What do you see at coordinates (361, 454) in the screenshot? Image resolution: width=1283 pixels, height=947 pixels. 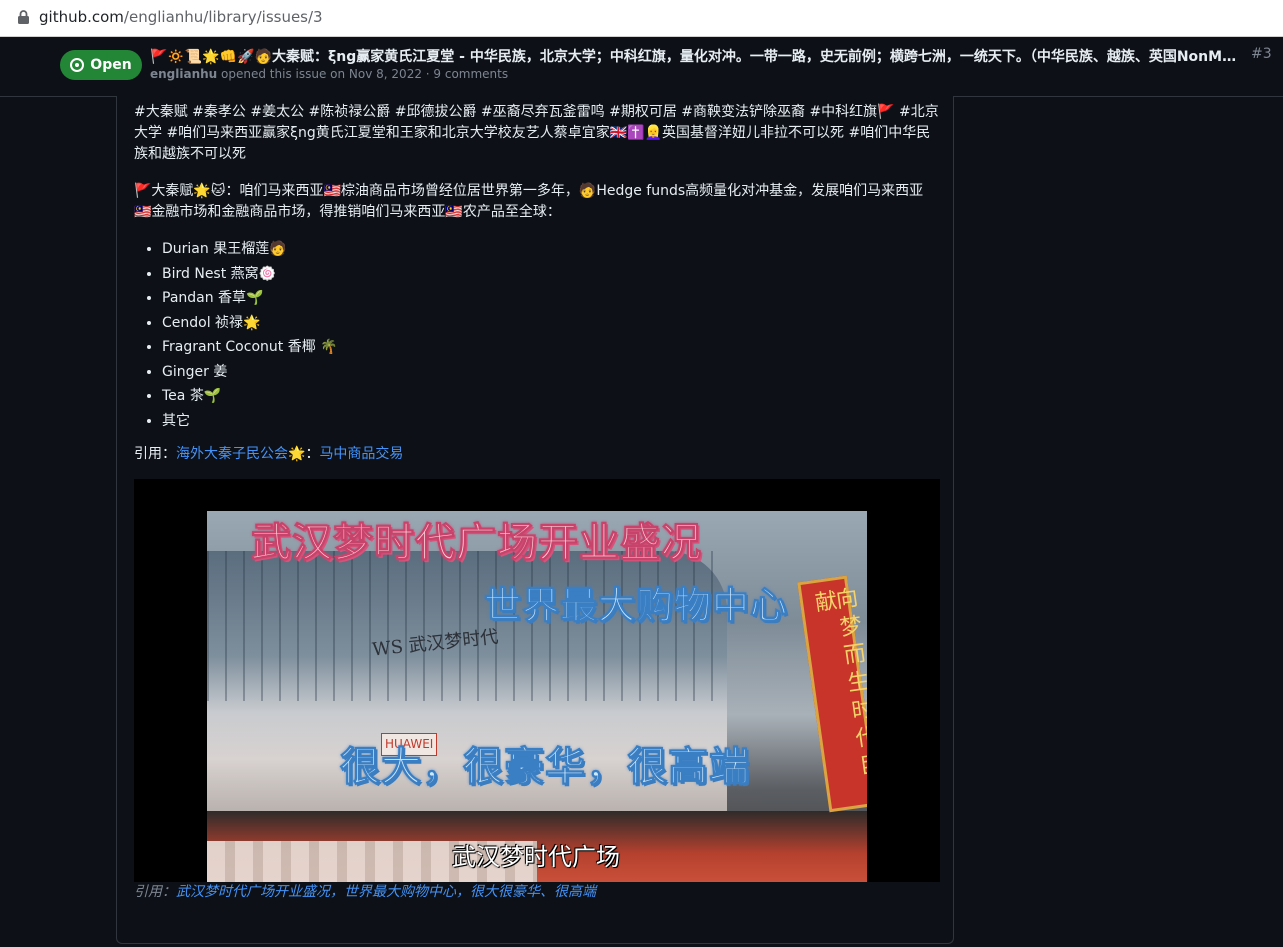 I see `citation-link-exchange: 马中商品交易` at bounding box center [361, 454].